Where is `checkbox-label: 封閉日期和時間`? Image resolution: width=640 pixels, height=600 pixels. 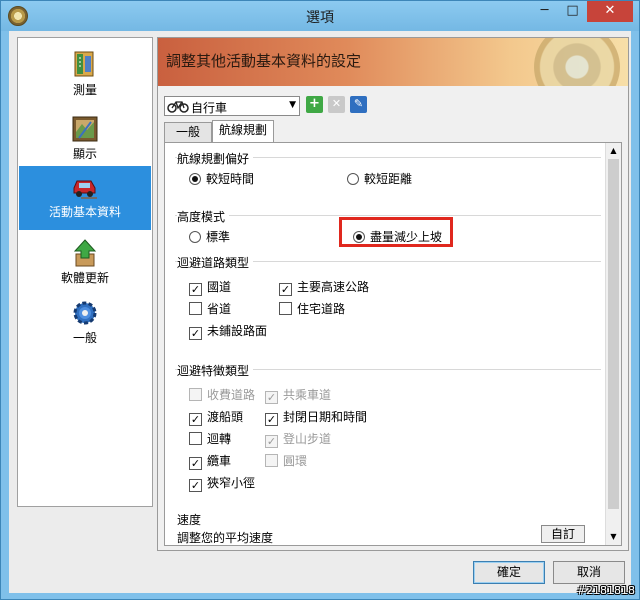 checkbox-label: 封閉日期和時間 is located at coordinates (325, 417).